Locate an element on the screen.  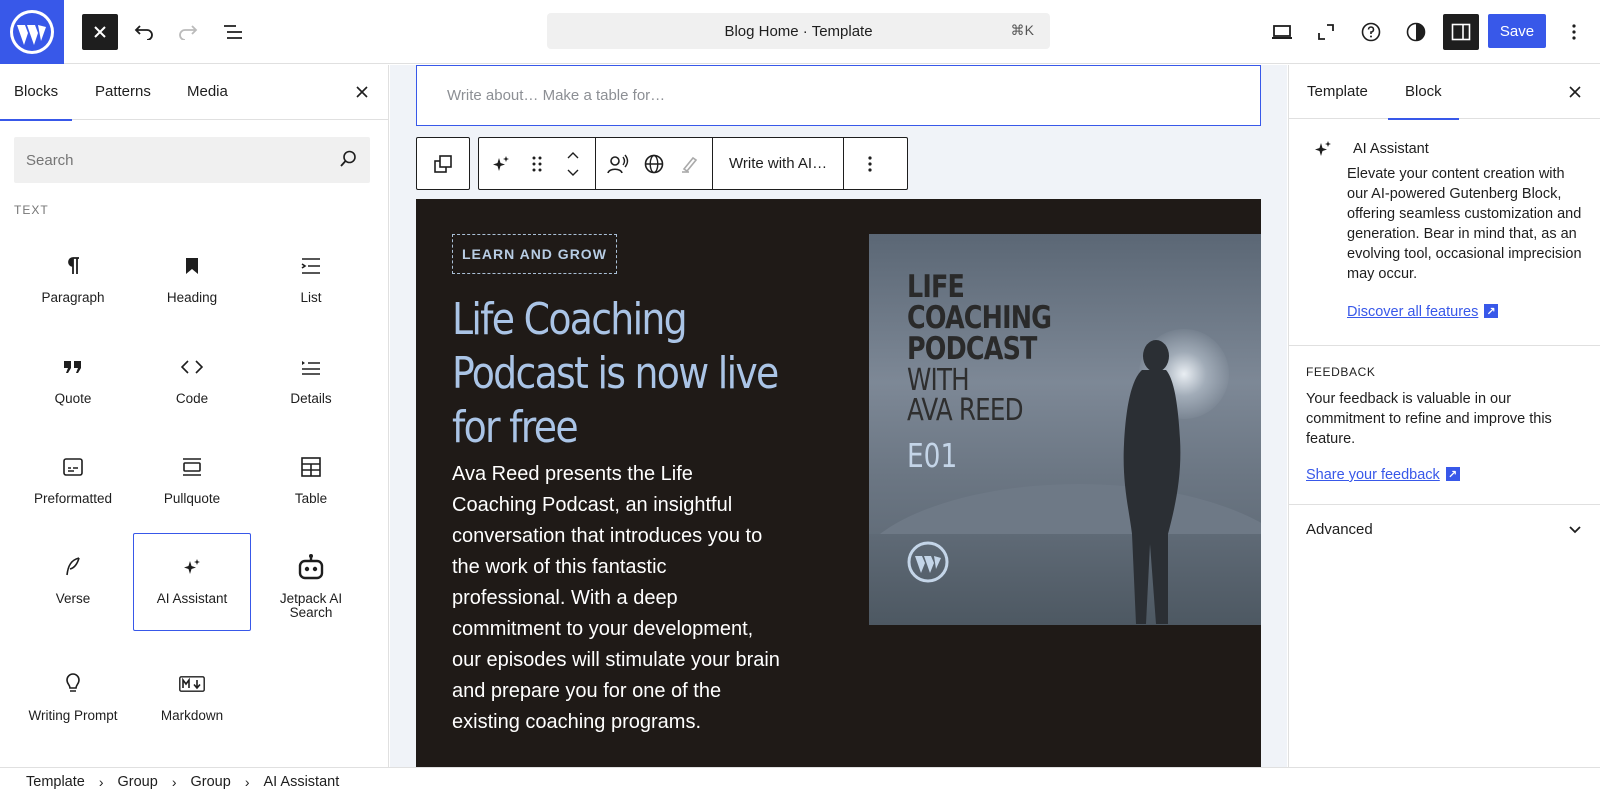
block-heading: Heading is located at coordinates (192, 281).